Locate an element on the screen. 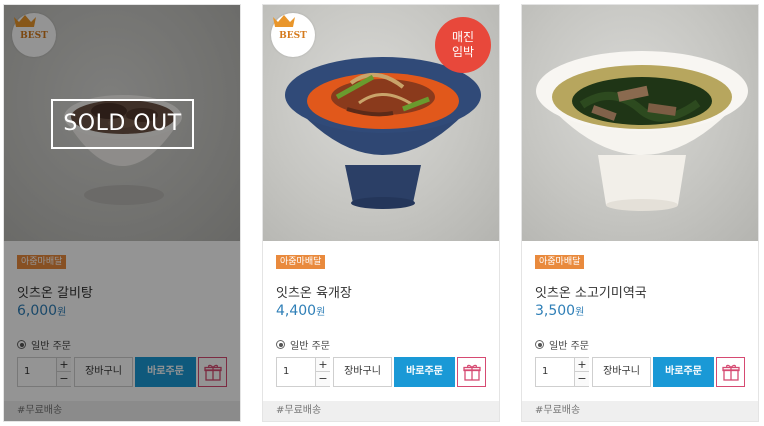  product-price: 3,500원 is located at coordinates (559, 311).